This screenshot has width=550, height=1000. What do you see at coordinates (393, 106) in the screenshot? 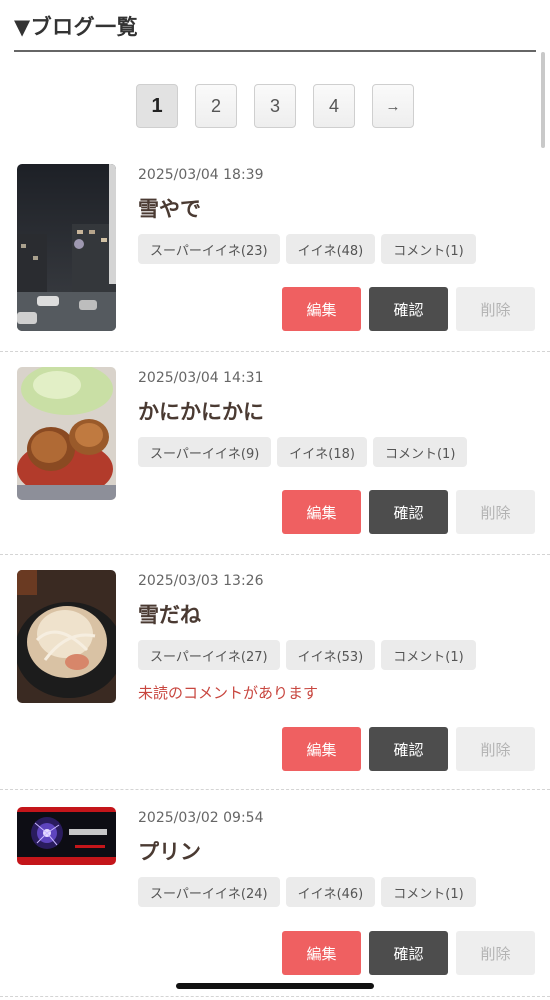
I see `next-page-button: →` at bounding box center [393, 106].